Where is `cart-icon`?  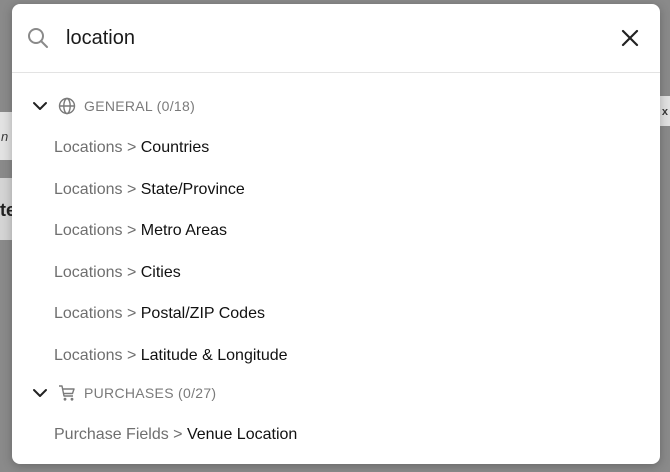
cart-icon is located at coordinates (67, 393).